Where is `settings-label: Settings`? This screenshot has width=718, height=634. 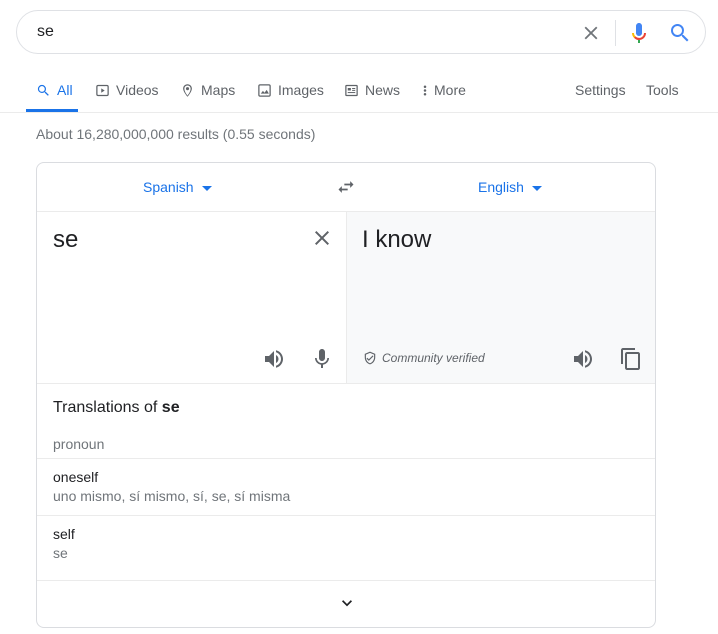
settings-label: Settings is located at coordinates (600, 90).